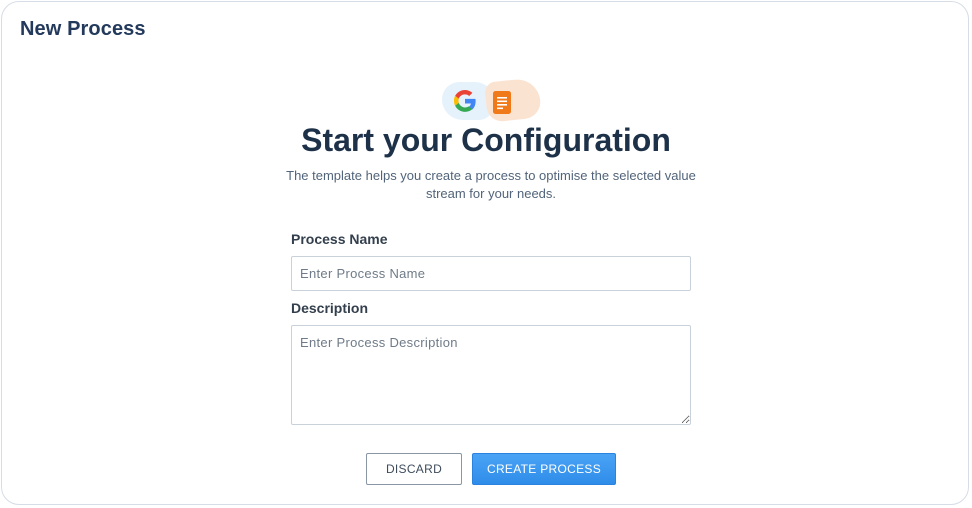  Describe the element at coordinates (414, 469) in the screenshot. I see `discard-button: DISCARD` at that location.